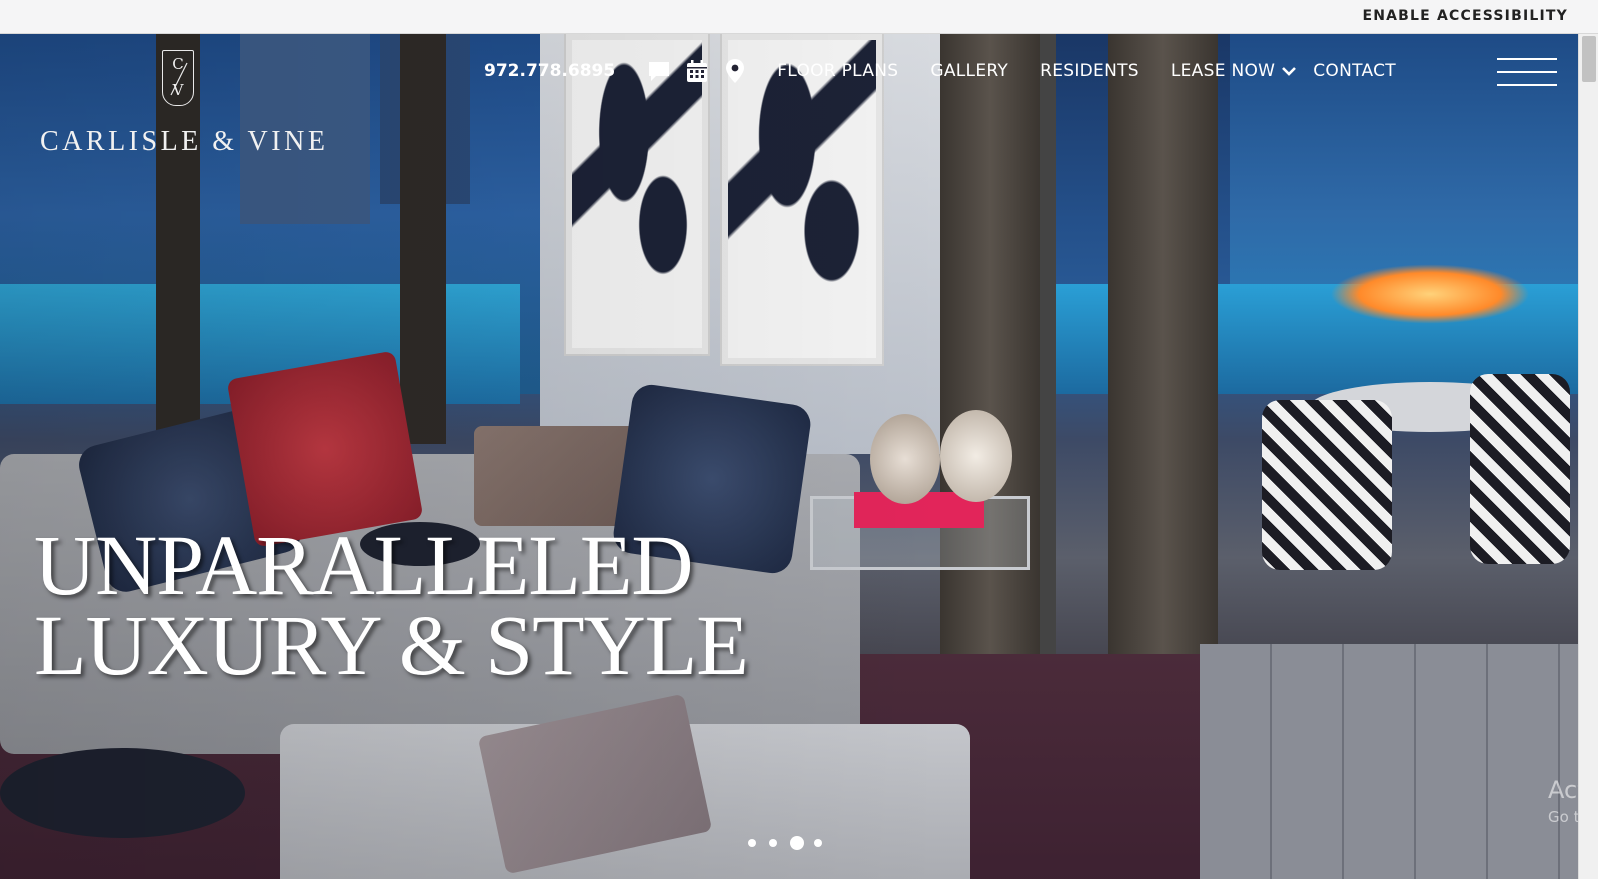 The width and height of the screenshot is (1598, 879). Describe the element at coordinates (184, 141) in the screenshot. I see `brand-name: CARLISLE & VINE` at that location.